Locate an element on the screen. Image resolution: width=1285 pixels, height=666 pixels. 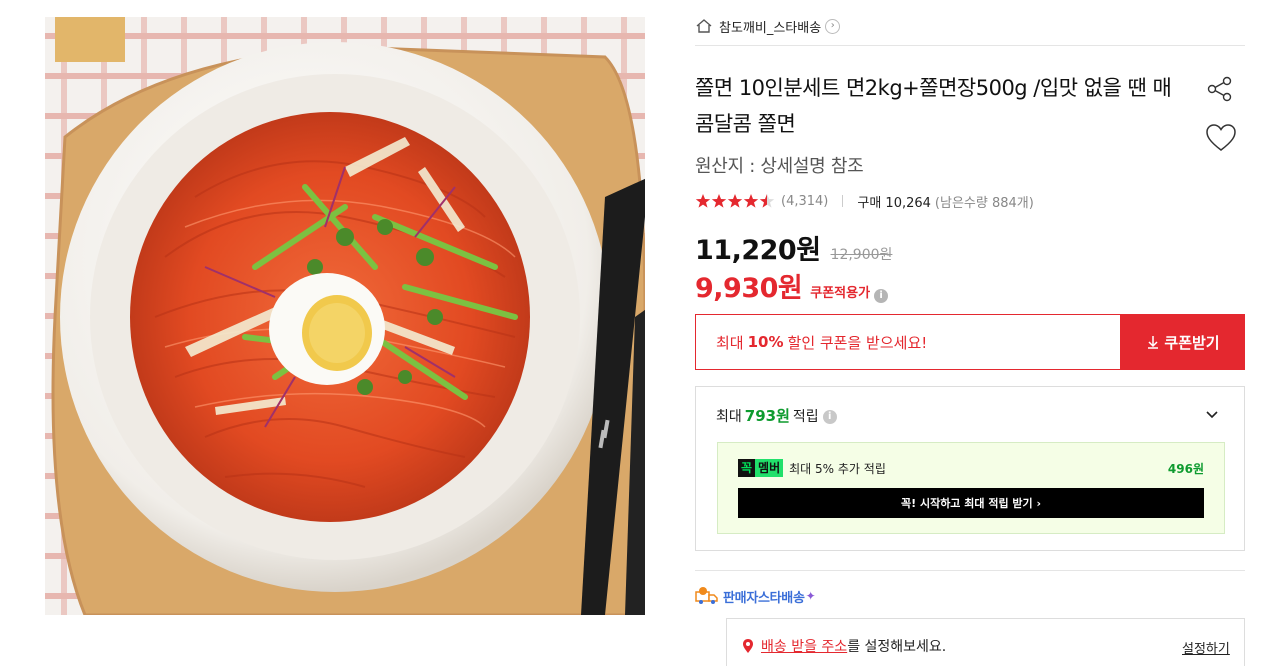
membership-text: 최대 5% 추가 적립 is located at coordinates (837, 468).